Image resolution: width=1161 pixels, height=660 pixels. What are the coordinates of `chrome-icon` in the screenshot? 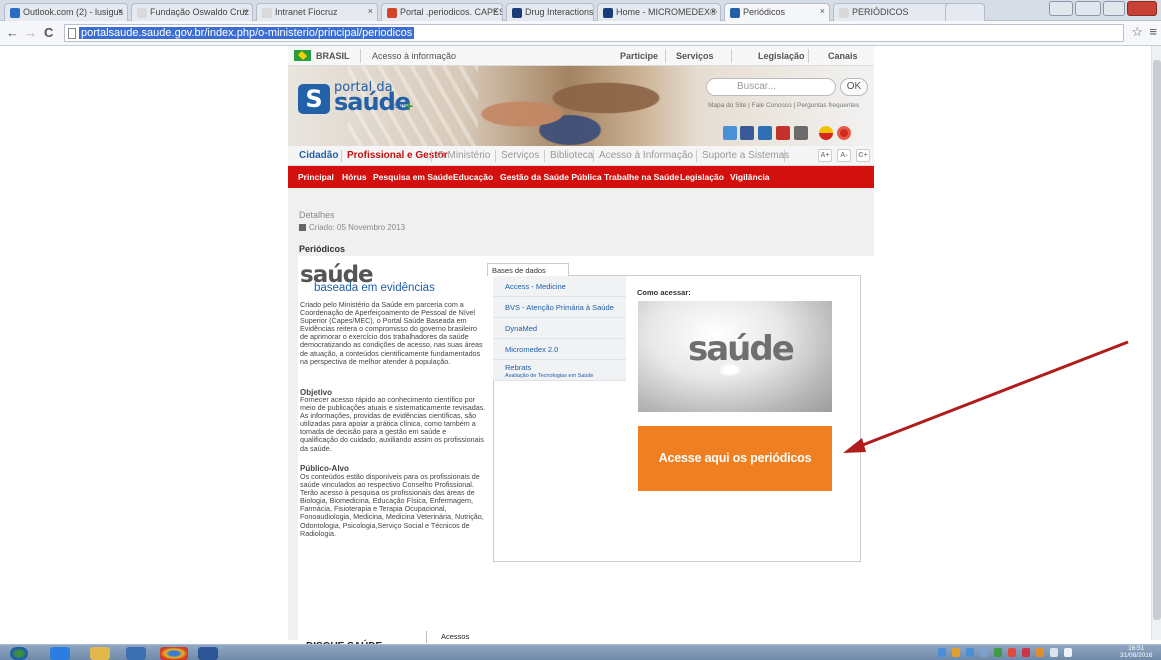 It's located at (174, 653).